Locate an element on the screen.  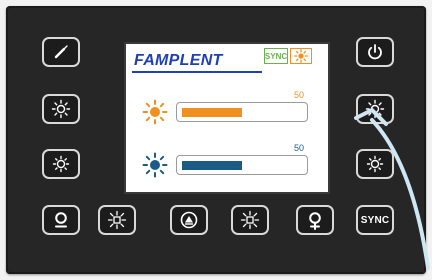
warm-level-fill is located at coordinates (212, 112).